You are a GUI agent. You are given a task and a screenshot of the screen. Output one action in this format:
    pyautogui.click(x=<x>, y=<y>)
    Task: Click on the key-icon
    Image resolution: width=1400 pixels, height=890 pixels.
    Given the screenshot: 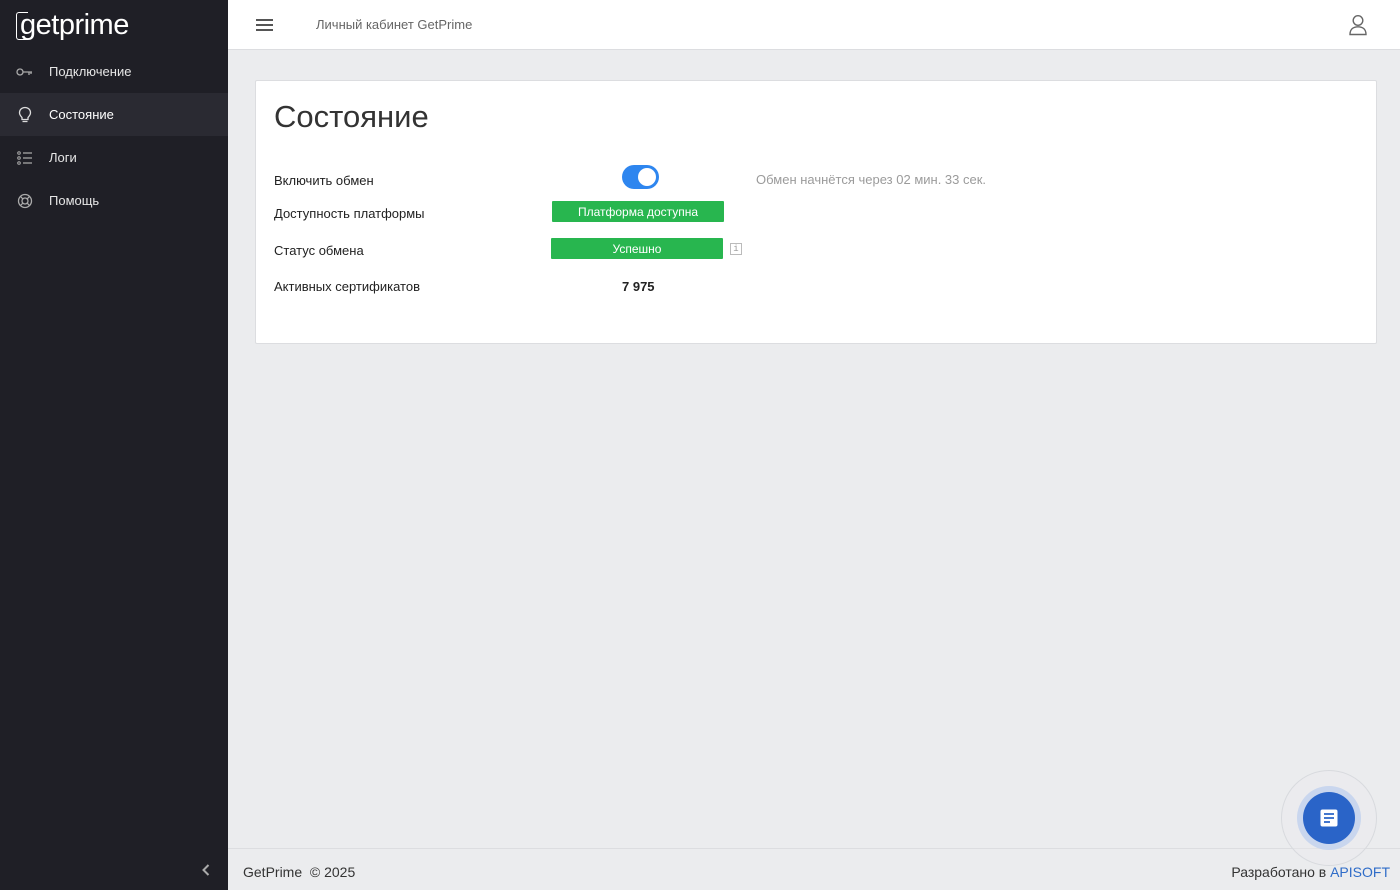 What is the action you would take?
    pyautogui.click(x=25, y=72)
    